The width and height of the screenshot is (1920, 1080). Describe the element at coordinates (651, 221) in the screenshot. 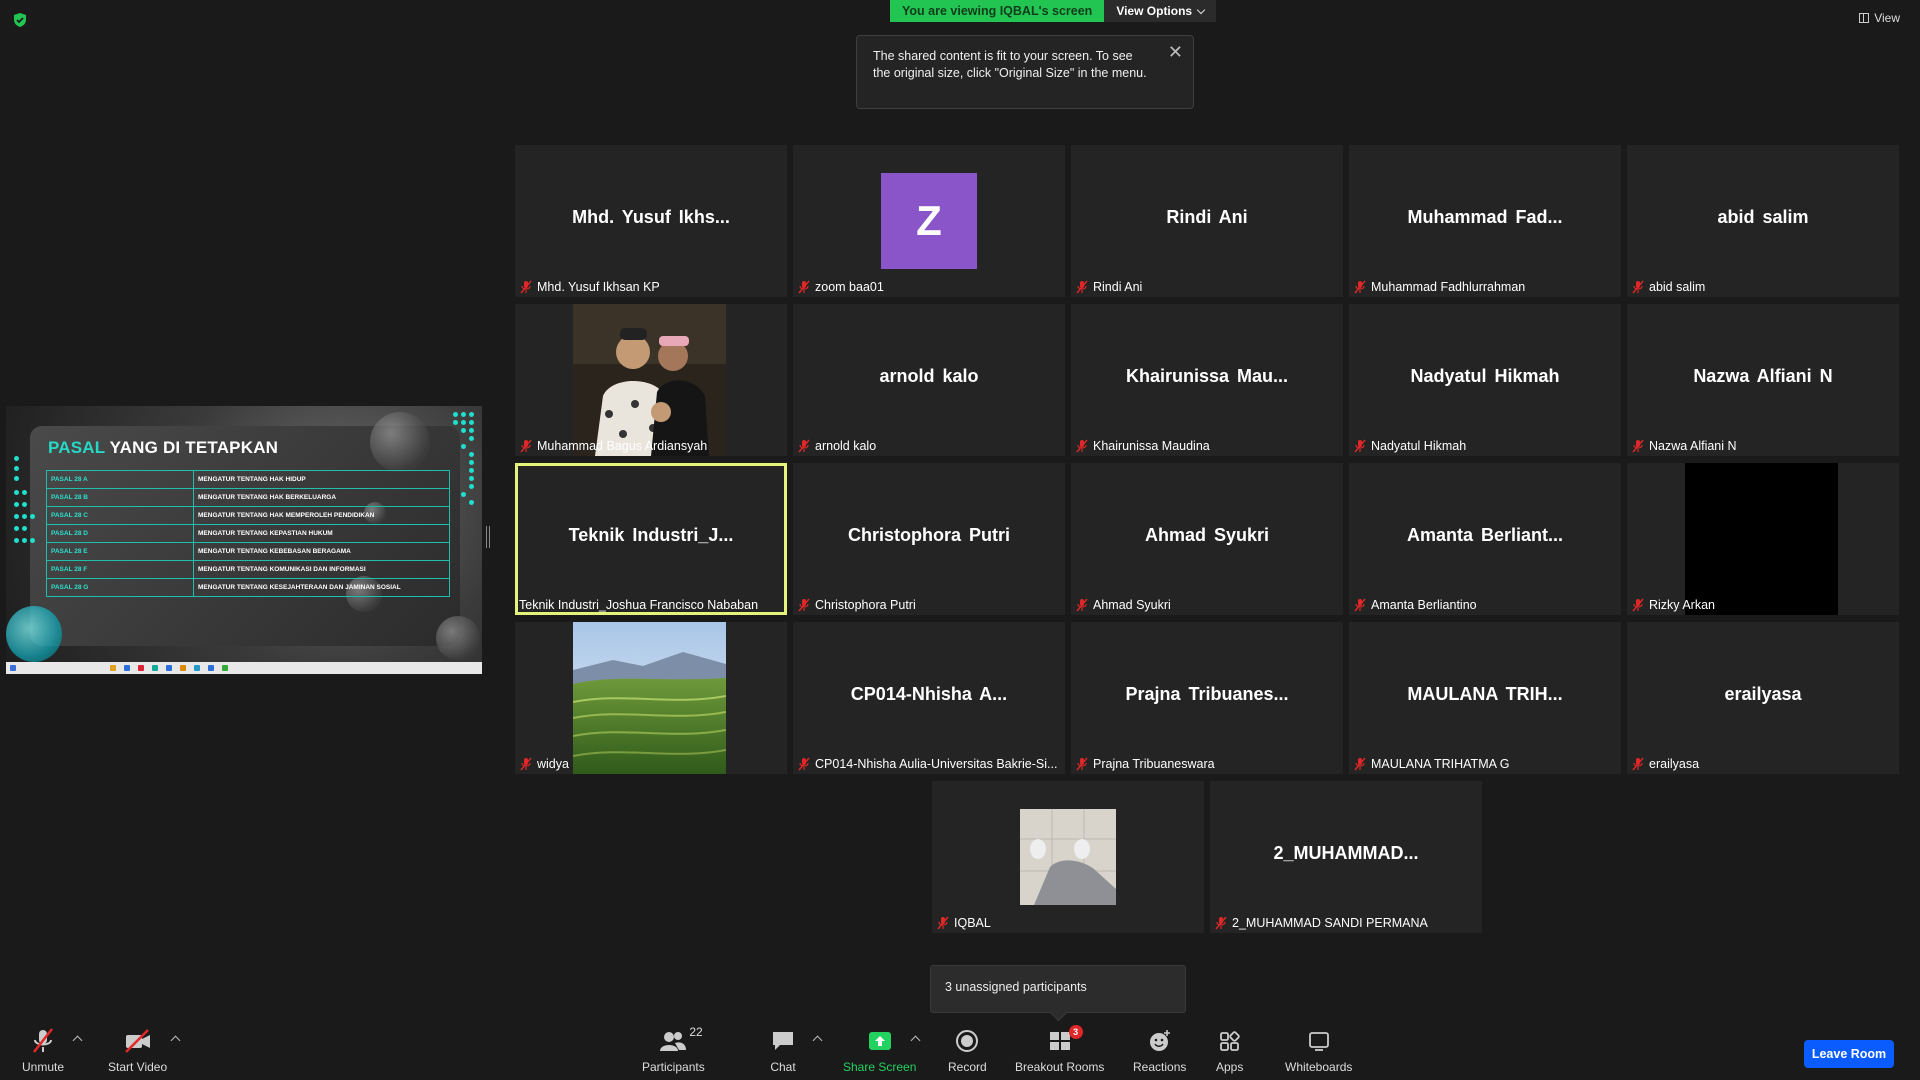

I see `participant-tile: Mhd. Yusuf Ikhs... Mhd. Yusuf Ikhsan KP` at that location.